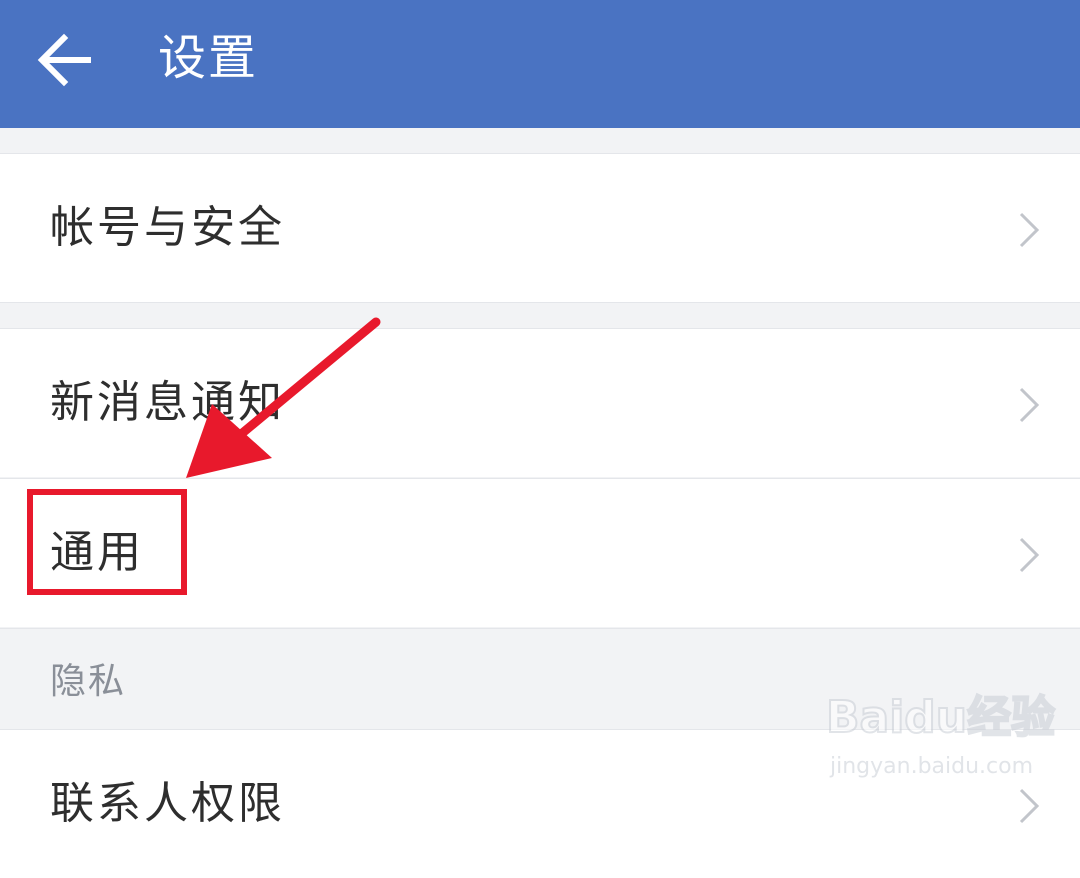 This screenshot has height=878, width=1080. I want to click on settings-item-label: 新消息通知, so click(167, 402).